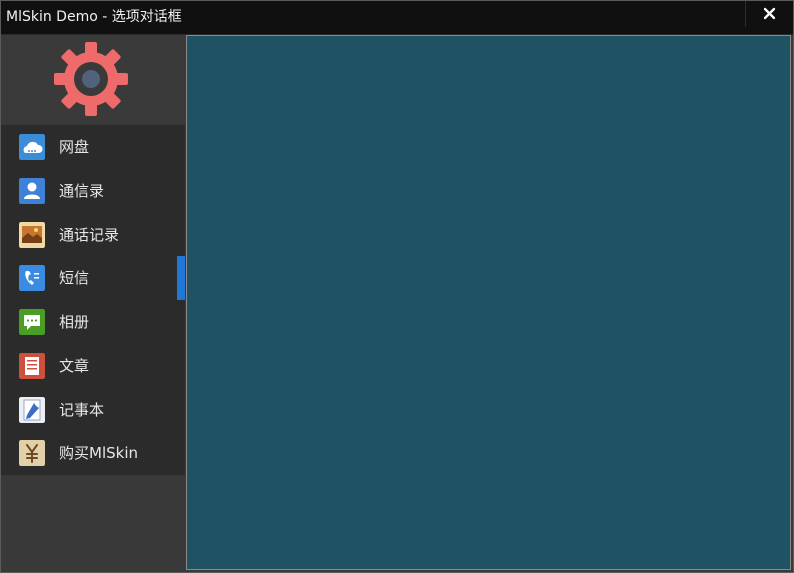 This screenshot has height=573, width=794. What do you see at coordinates (93, 366) in the screenshot?
I see `sidebar-item-article: 文章` at bounding box center [93, 366].